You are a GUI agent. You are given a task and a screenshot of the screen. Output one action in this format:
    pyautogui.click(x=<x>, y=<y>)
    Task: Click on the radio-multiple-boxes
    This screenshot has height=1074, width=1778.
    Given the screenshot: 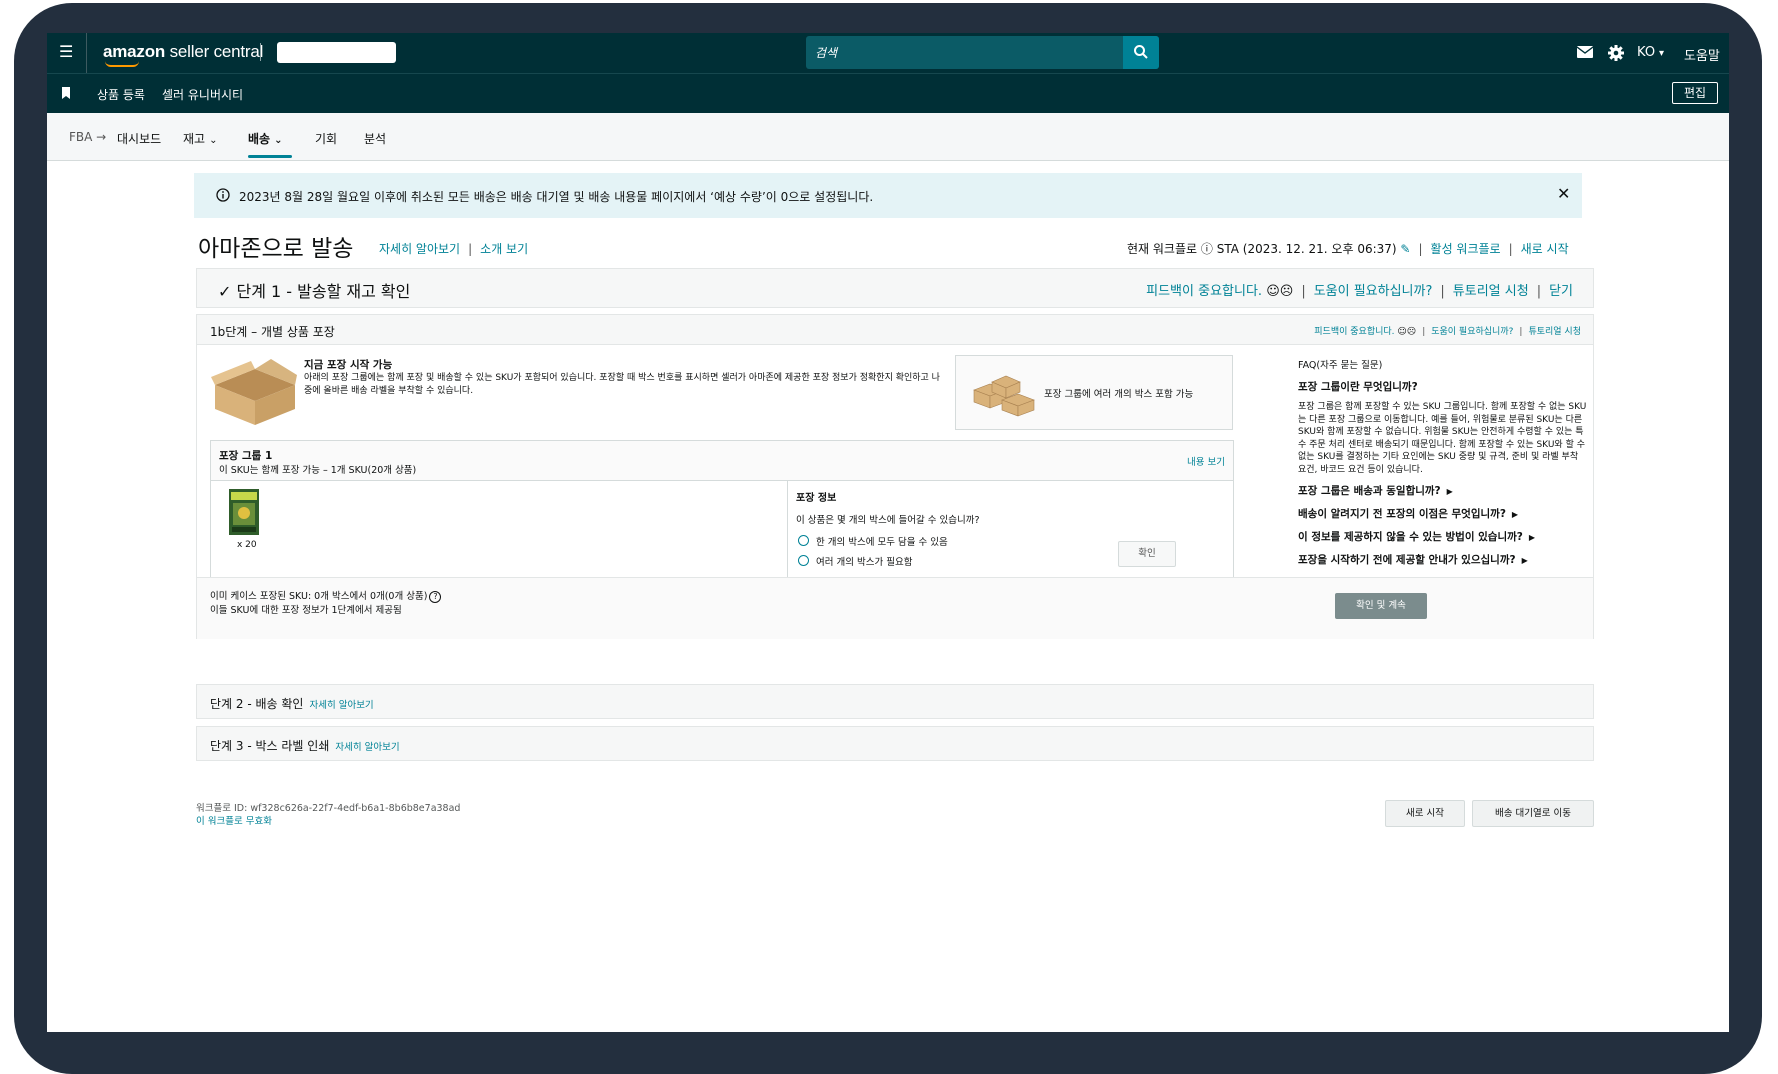 What is the action you would take?
    pyautogui.click(x=803, y=560)
    